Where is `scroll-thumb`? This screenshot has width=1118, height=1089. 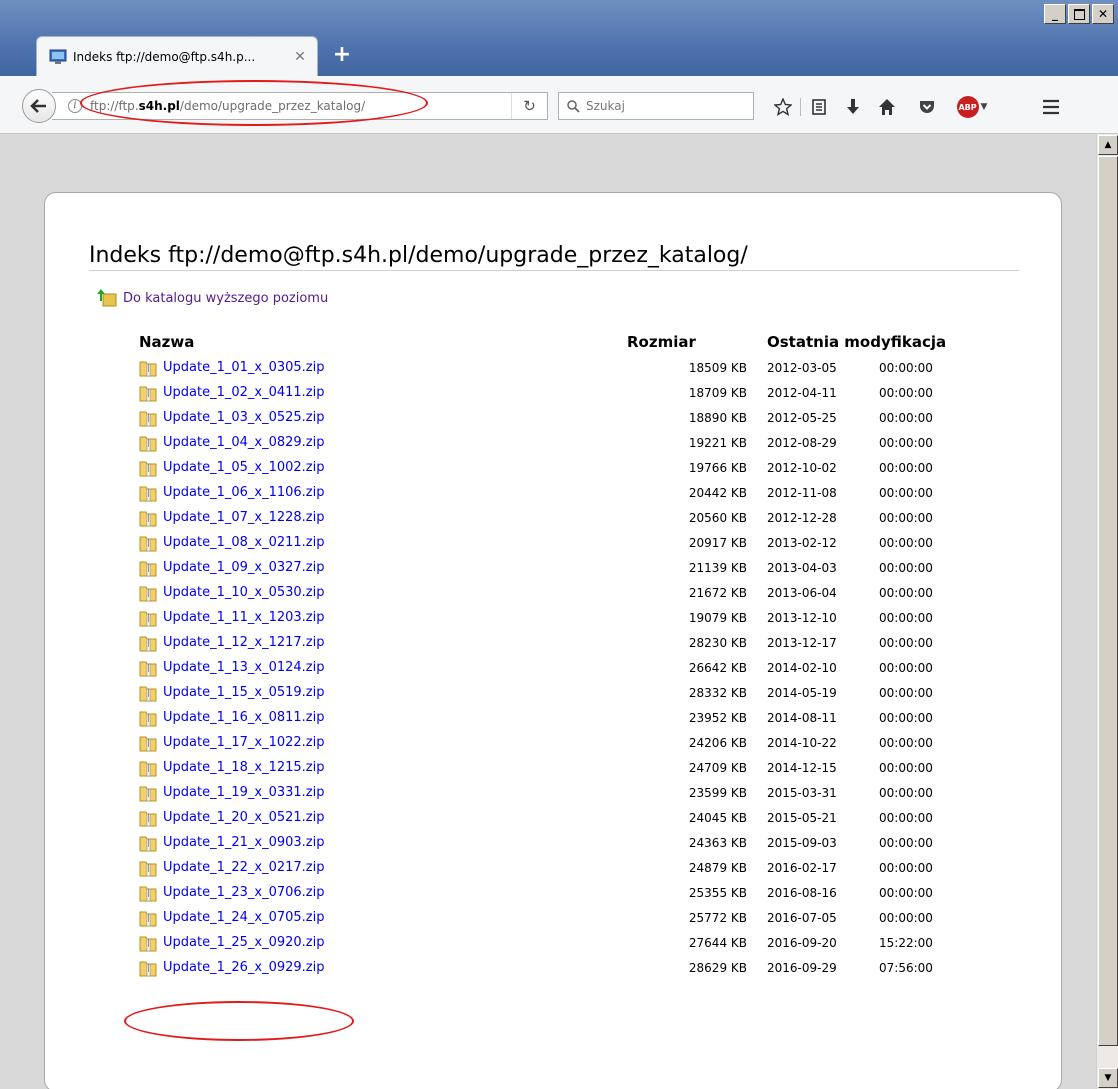 scroll-thumb is located at coordinates (1108, 601).